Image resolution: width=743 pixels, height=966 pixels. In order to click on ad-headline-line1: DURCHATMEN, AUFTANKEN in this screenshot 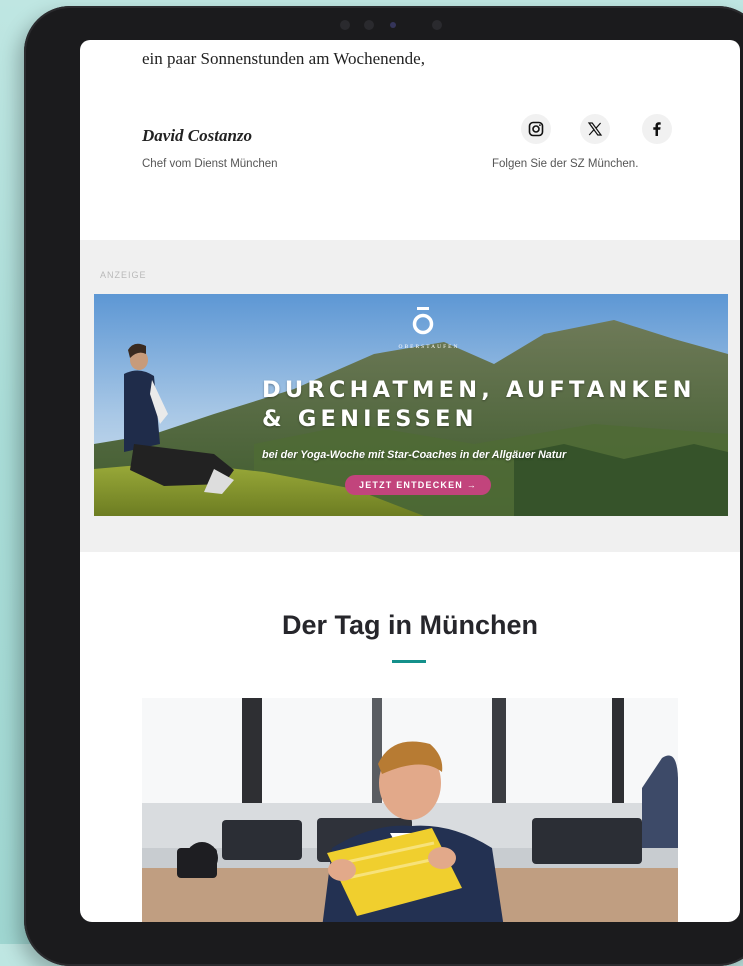, I will do `click(479, 390)`.